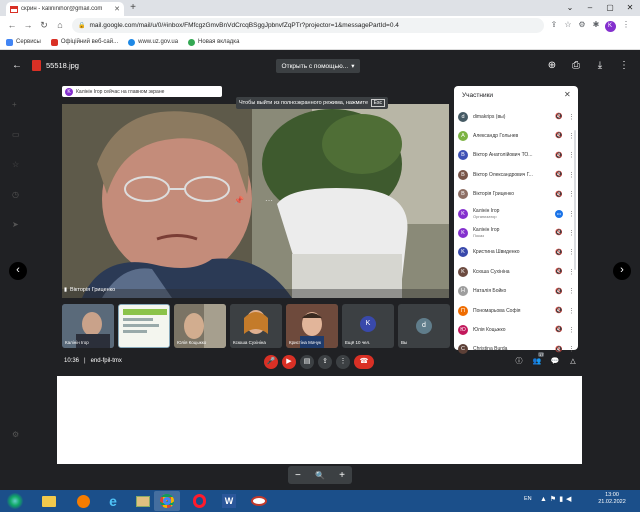 The image size is (640, 512). I want to click on zoom-in-button: +, so click(342, 475).